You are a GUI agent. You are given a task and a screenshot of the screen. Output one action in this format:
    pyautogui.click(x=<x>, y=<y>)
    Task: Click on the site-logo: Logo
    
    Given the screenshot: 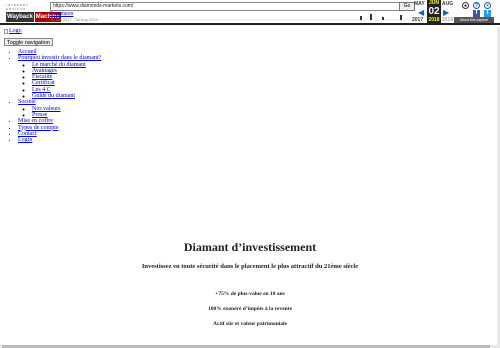 What is the action you would take?
    pyautogui.click(x=13, y=31)
    